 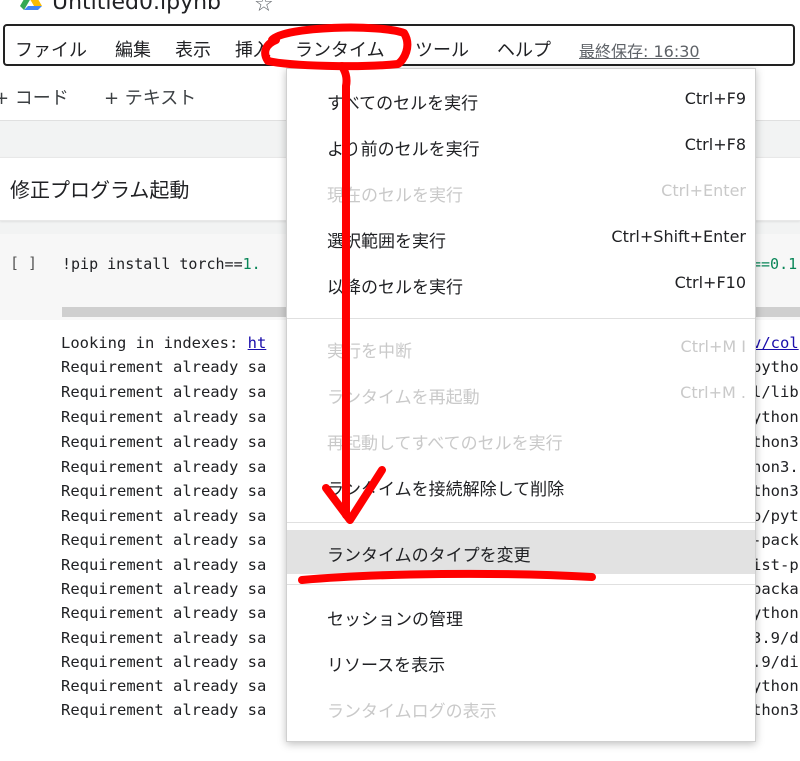 I want to click on menu-item-label: より前のセルを実行, so click(x=403, y=150).